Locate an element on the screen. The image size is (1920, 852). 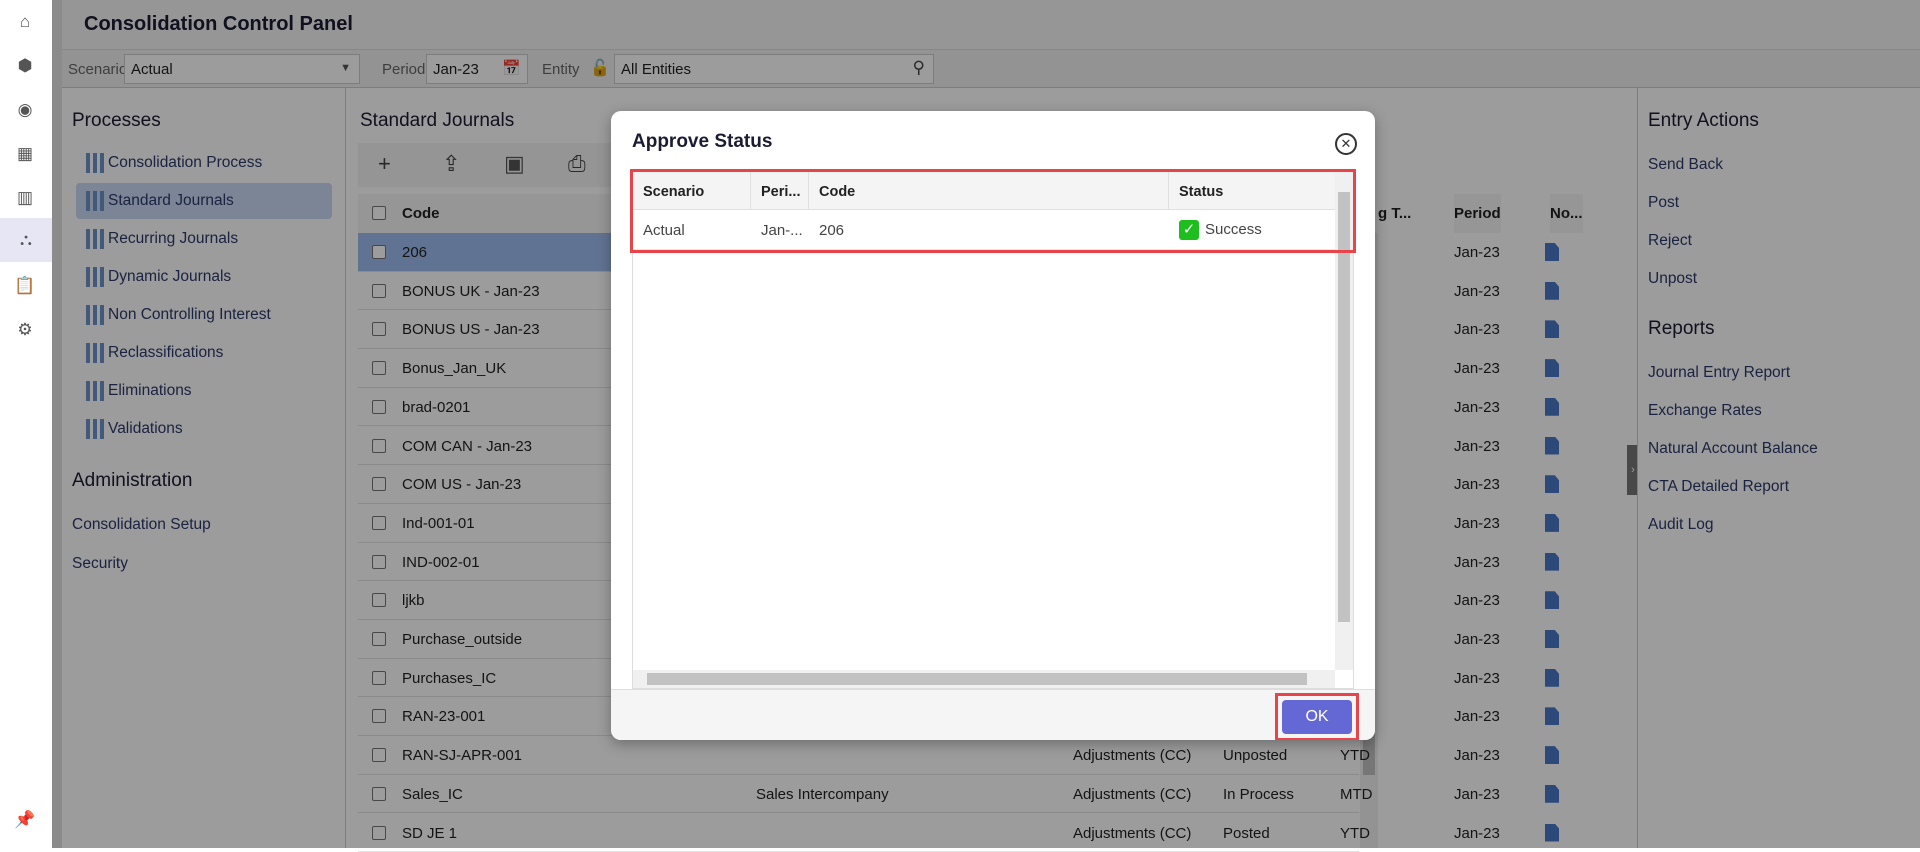
cube-icon: ⬢ is located at coordinates (25, 66).